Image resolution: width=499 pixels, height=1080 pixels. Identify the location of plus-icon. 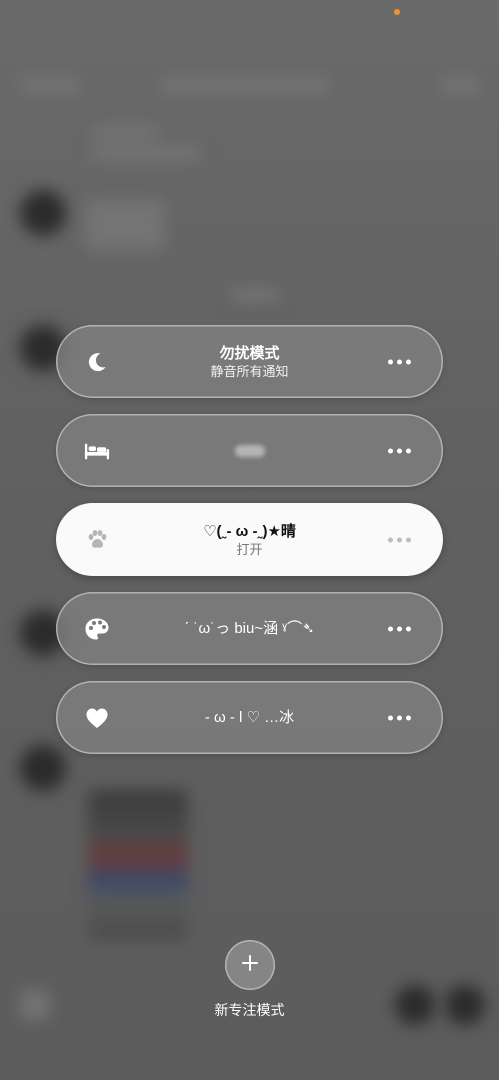
(250, 965).